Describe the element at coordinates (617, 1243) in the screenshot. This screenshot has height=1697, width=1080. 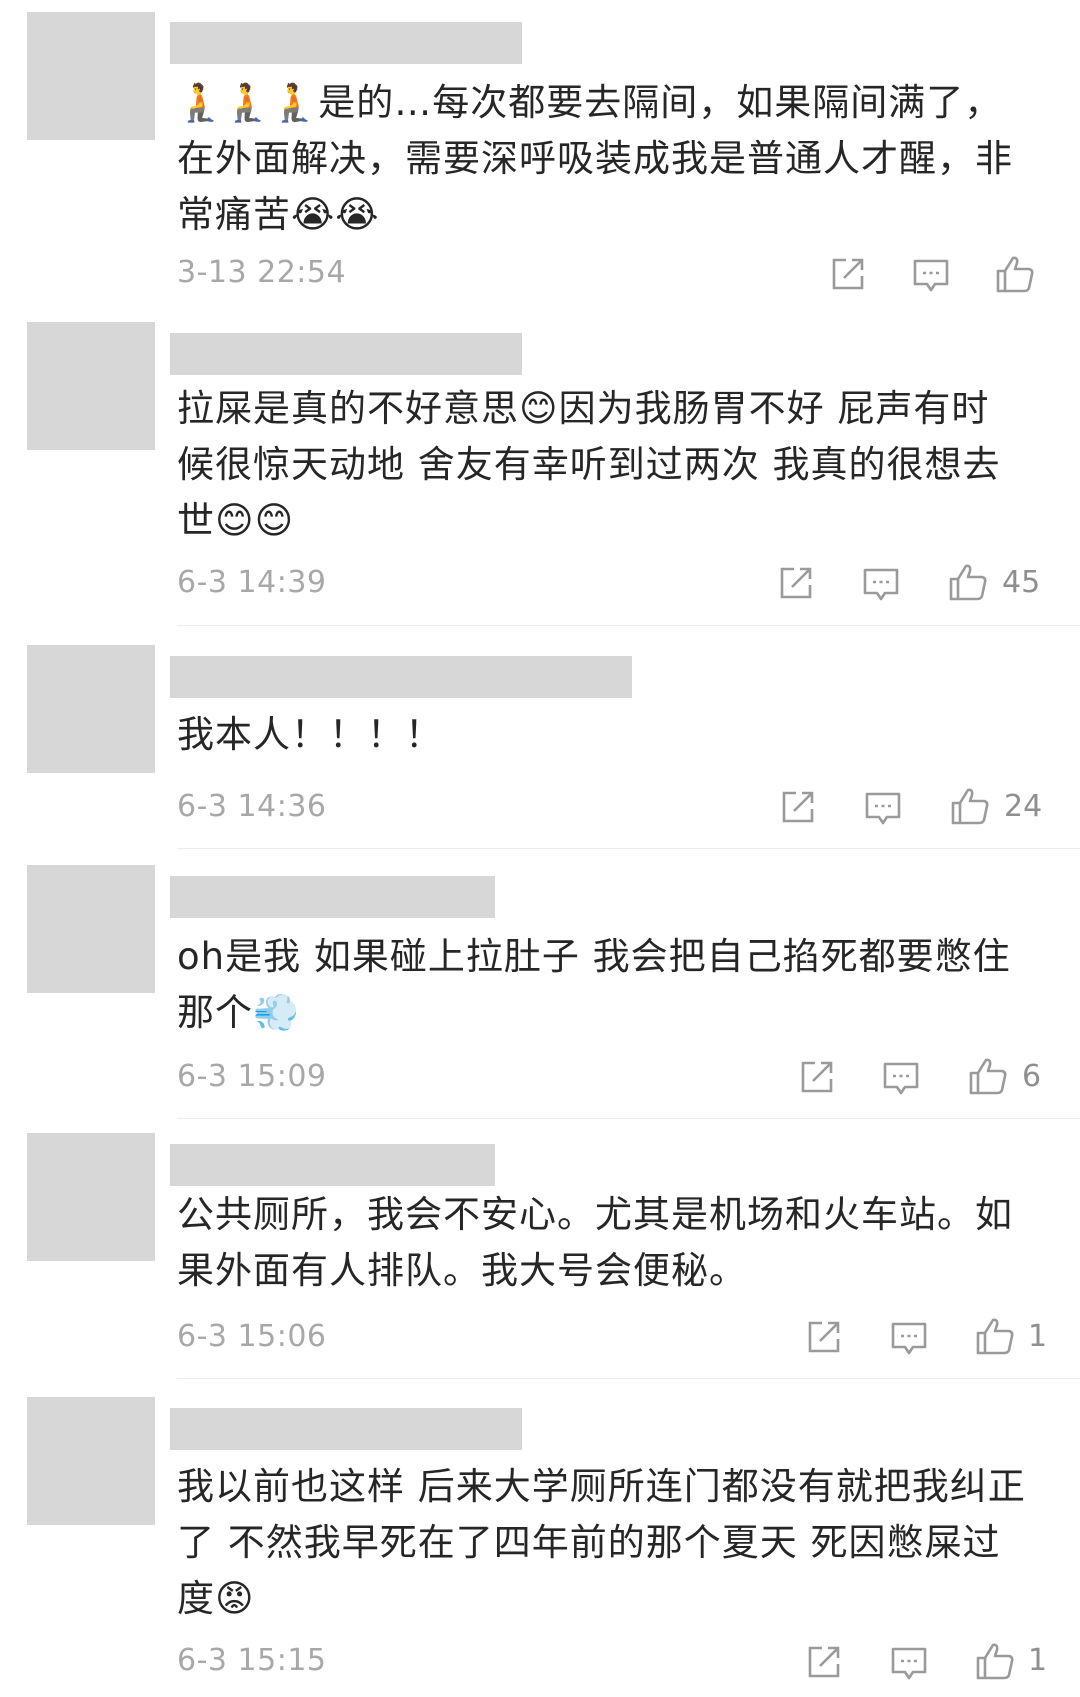
I see `comment-text: 公共厕所，我会不安心。尤其是机场和火车站。如 果外面有人排队。我大号会便秘。` at that location.